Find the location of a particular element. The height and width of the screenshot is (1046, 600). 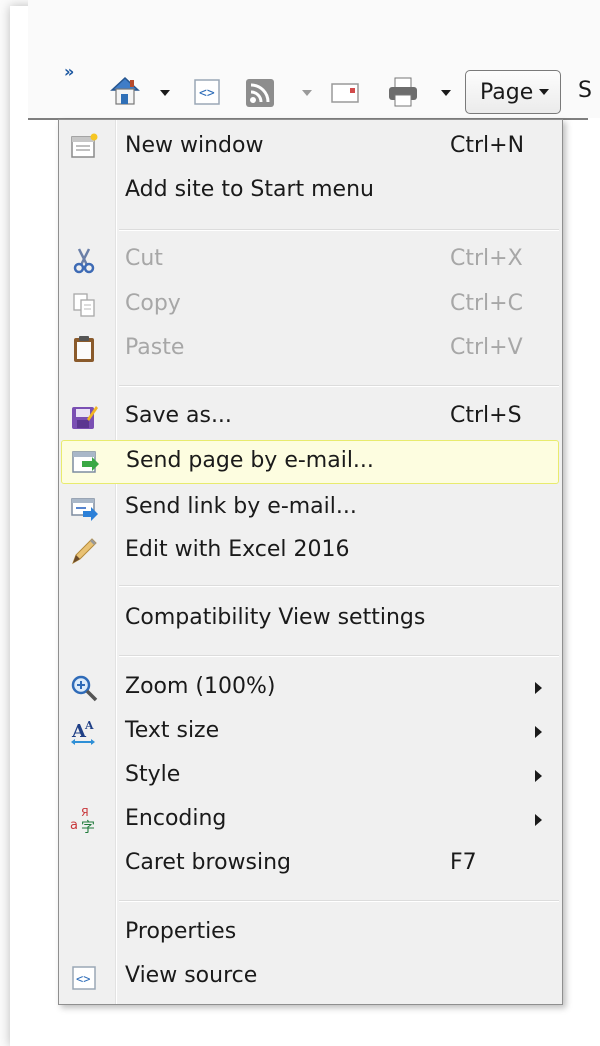

menu-item-label: New window is located at coordinates (194, 145).